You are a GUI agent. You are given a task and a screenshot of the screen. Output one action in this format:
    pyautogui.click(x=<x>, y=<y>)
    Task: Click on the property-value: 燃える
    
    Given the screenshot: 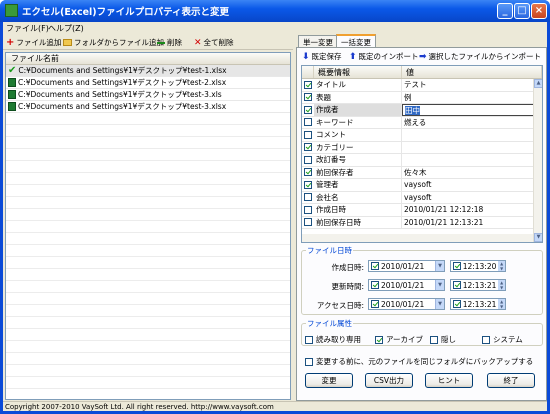 What is the action you would take?
    pyautogui.click(x=472, y=123)
    